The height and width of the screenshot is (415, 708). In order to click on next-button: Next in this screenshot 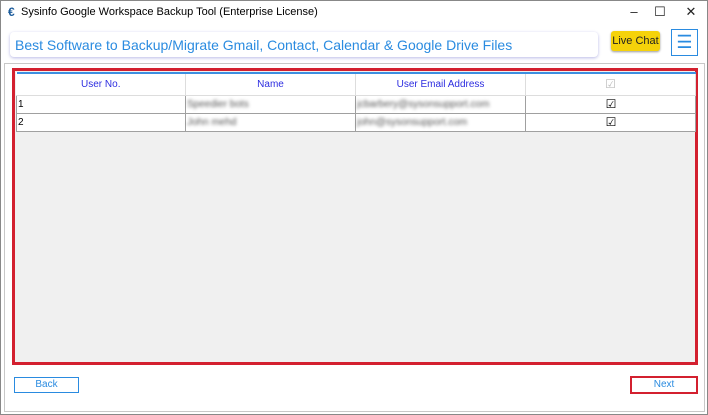, I will do `click(664, 385)`.